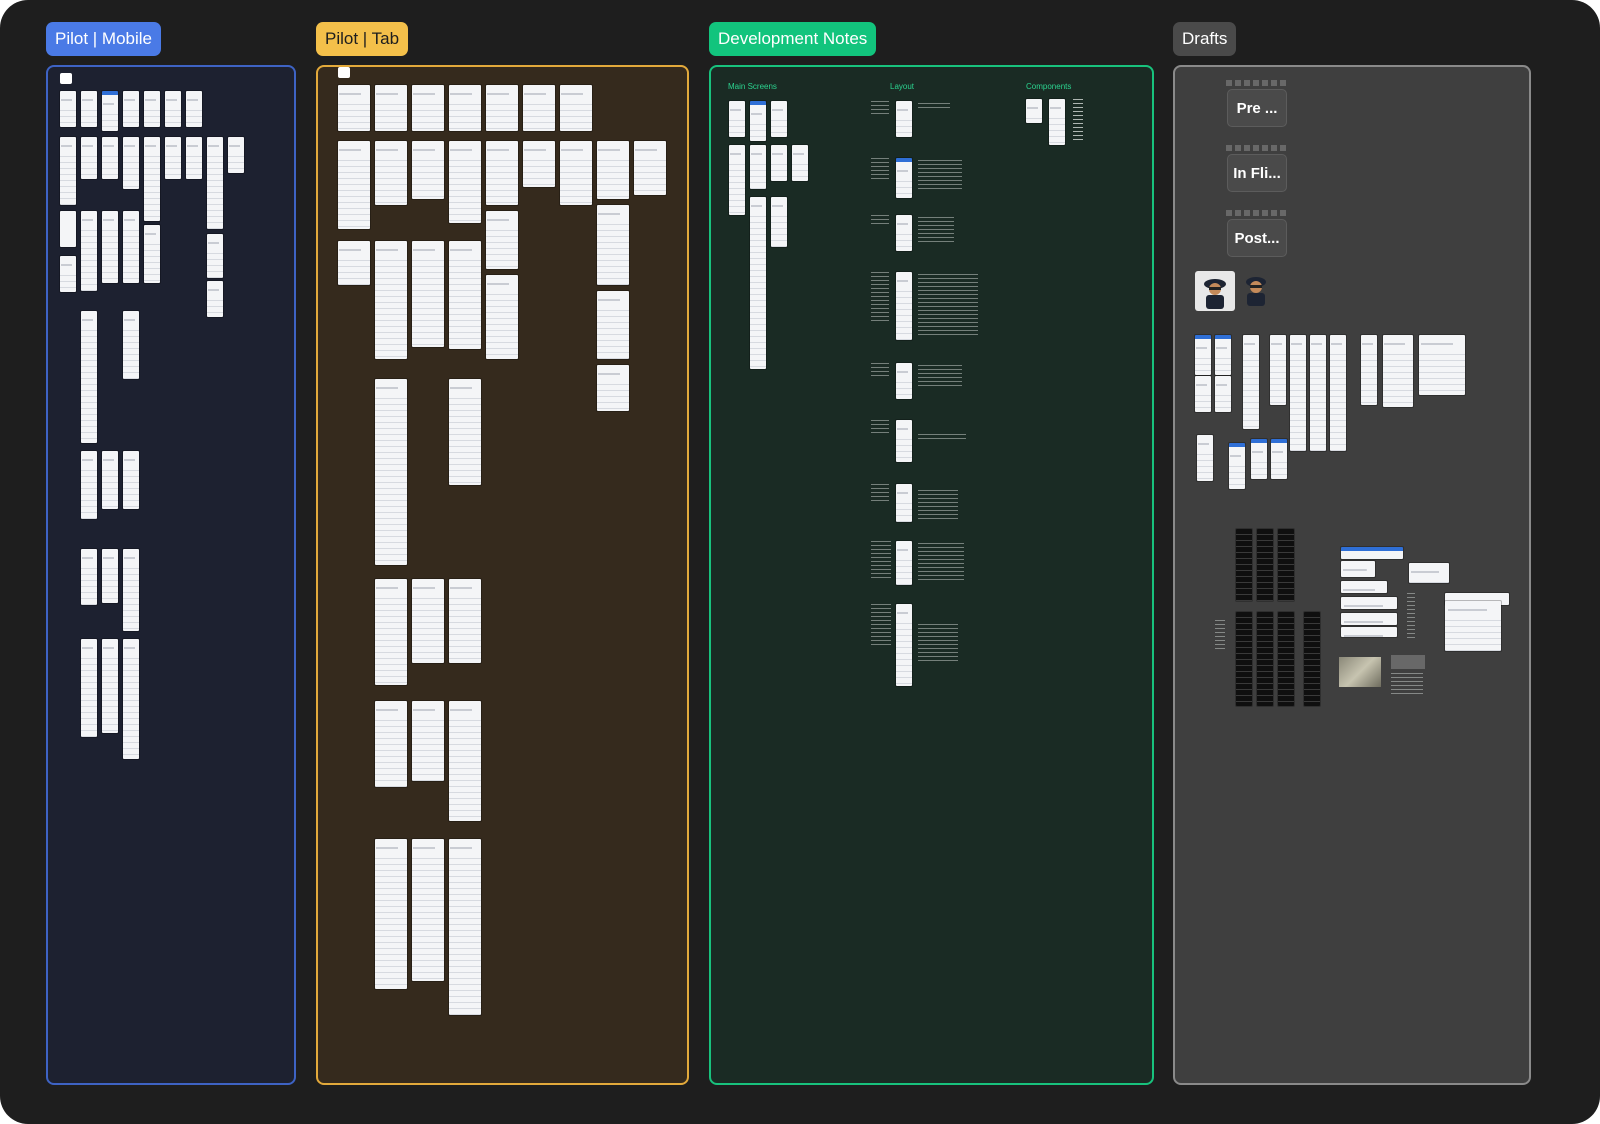  I want to click on avatar-pilot-sticker-image, so click(1256, 291).